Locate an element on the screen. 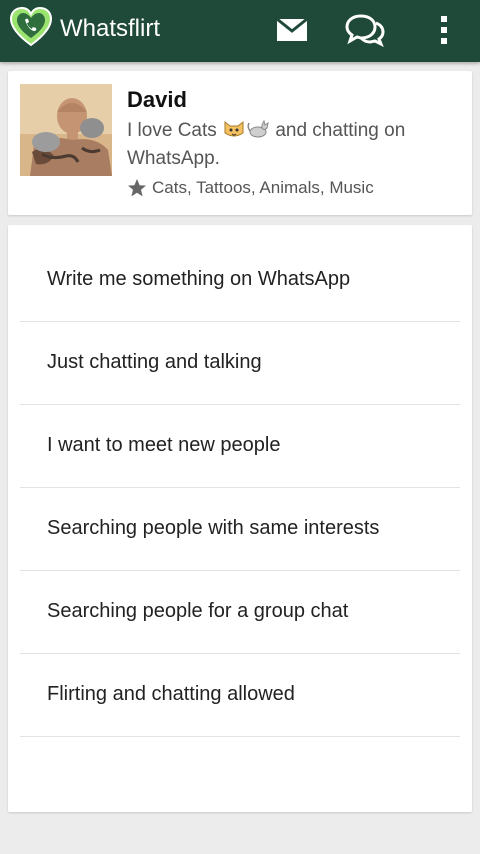 The image size is (480, 854). messages-button is located at coordinates (292, 30).